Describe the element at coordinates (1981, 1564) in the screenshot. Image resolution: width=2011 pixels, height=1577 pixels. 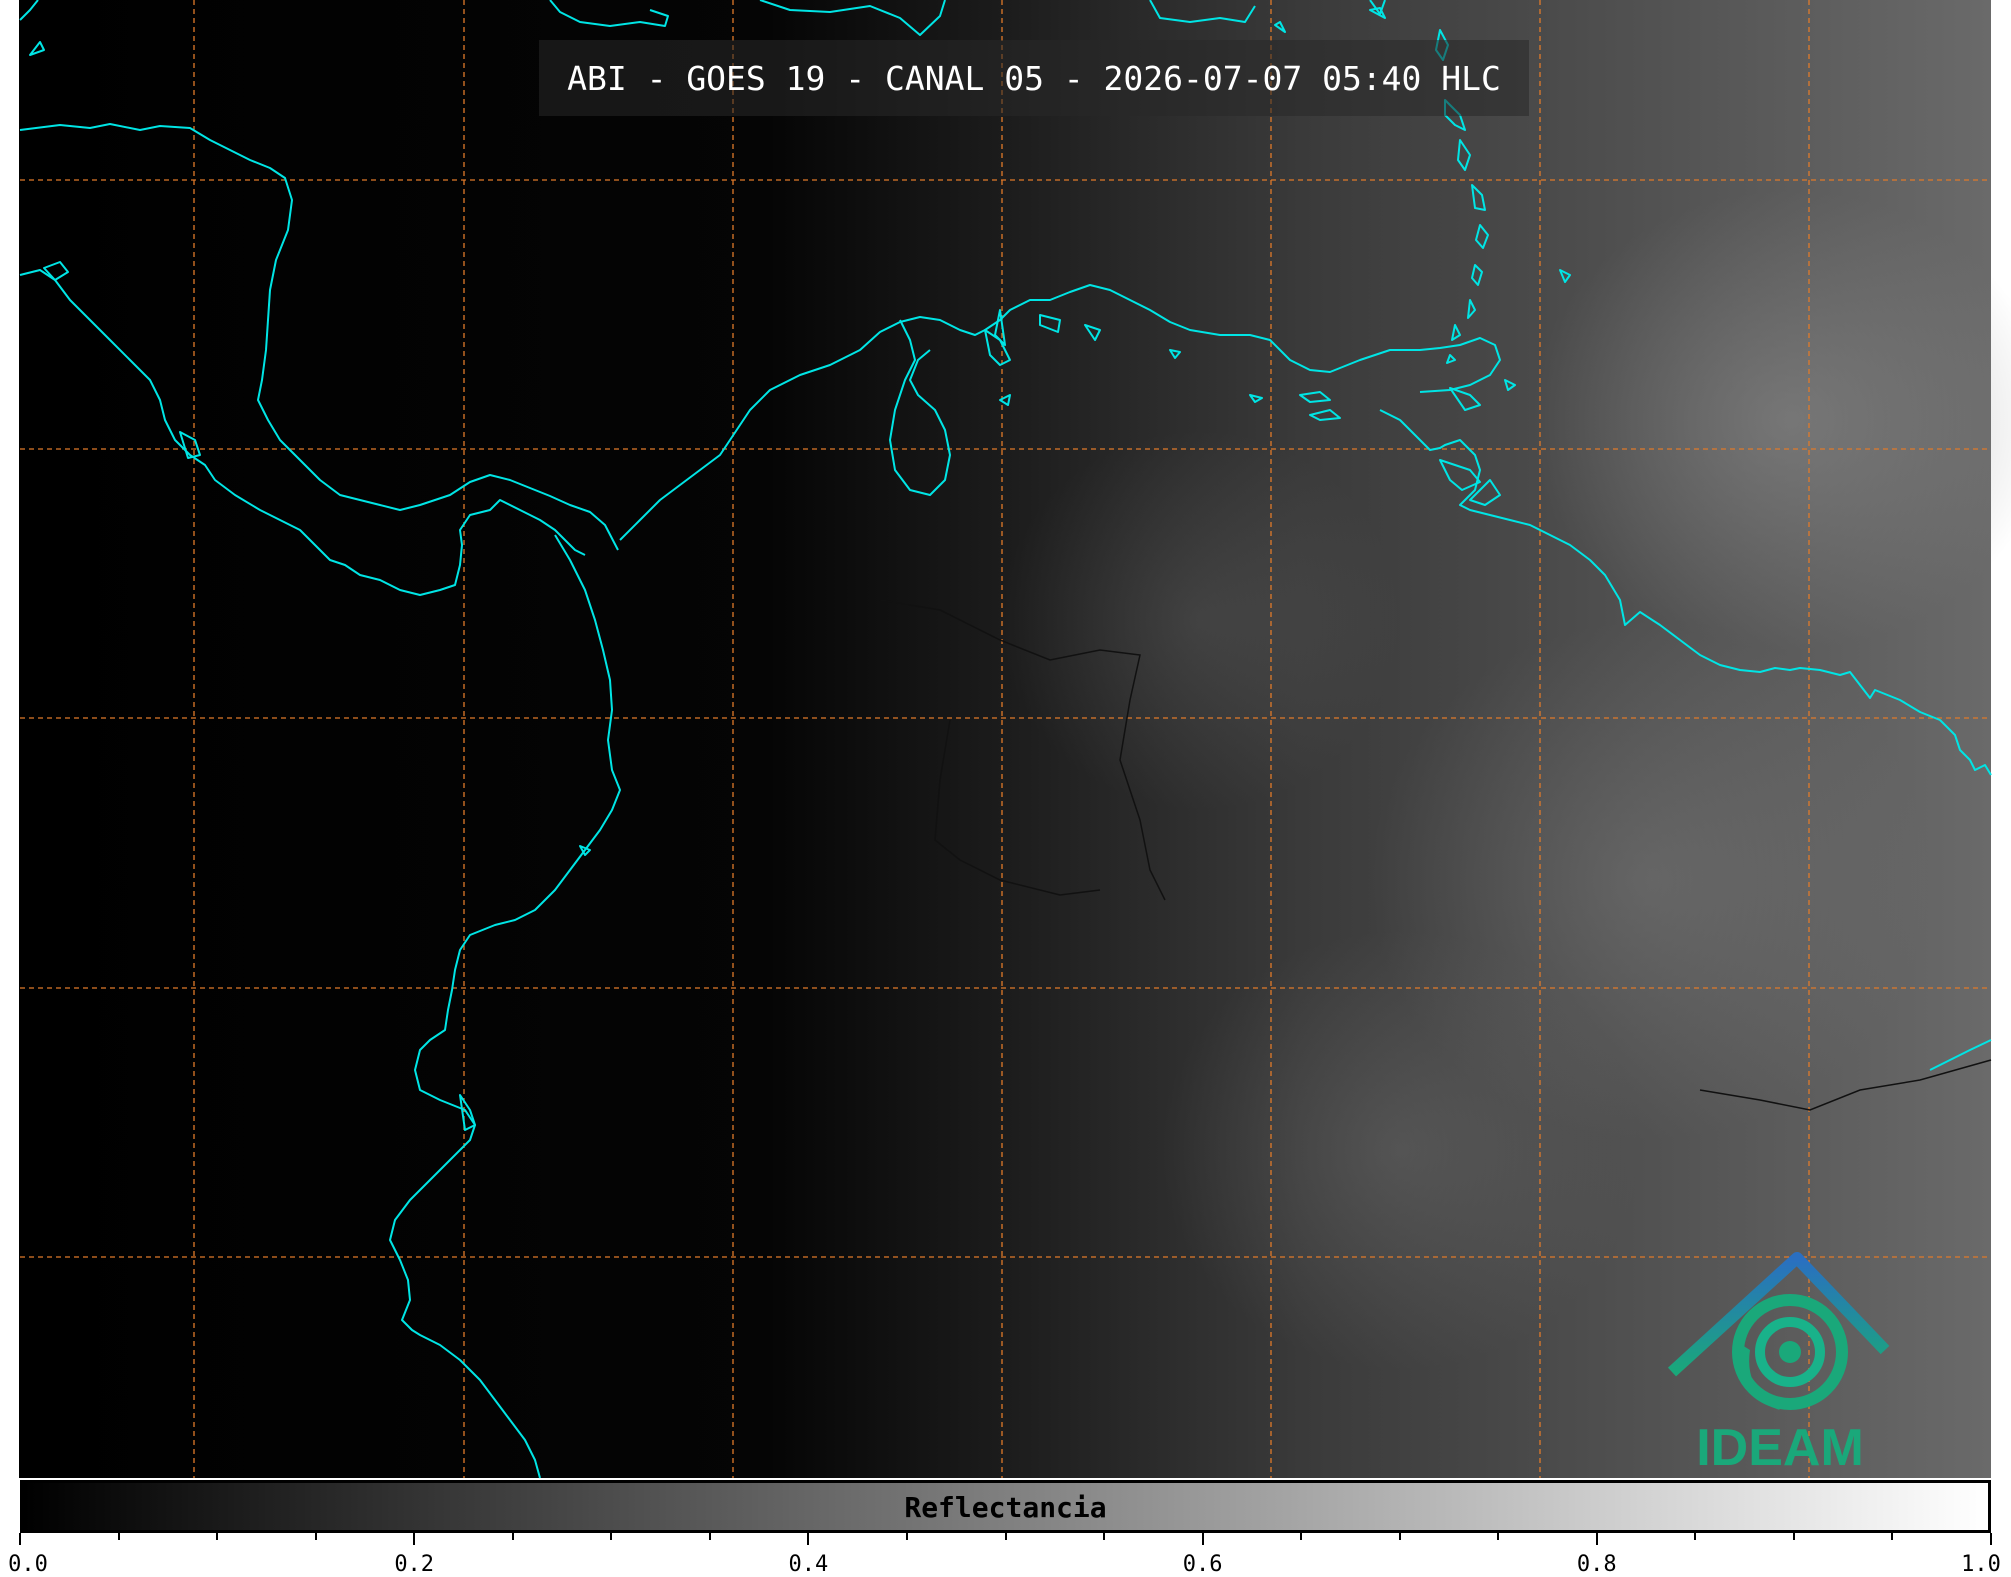
I see `colorbar-tick-label: 1.0` at that location.